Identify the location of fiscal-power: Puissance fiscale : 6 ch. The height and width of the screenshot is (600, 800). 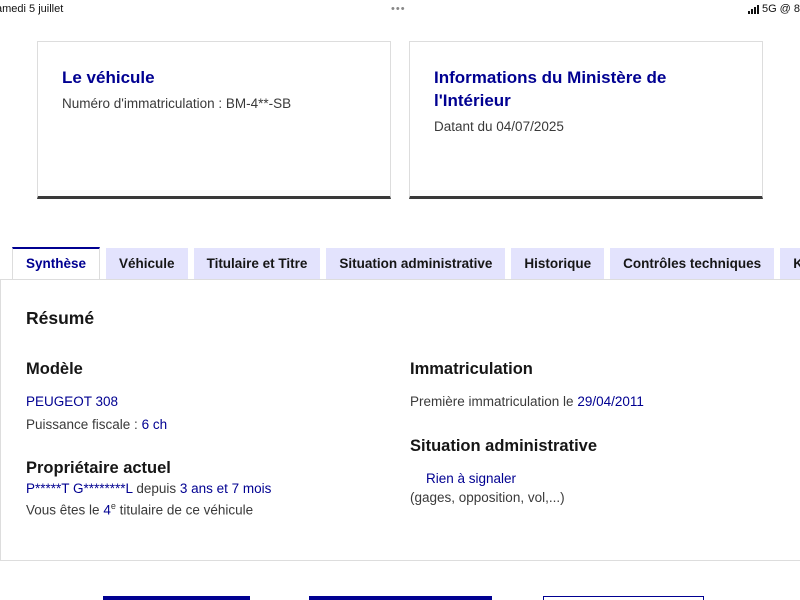
(96, 424).